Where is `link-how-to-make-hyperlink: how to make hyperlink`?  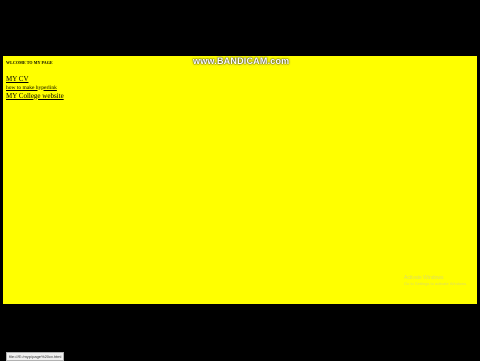
link-how-to-make-hyperlink: how to make hyperlink is located at coordinates (35, 88).